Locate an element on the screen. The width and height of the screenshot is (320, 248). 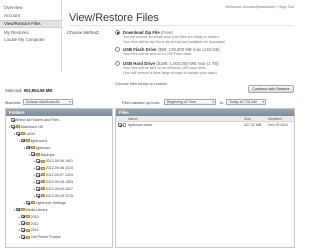
file-row: lightroom.mcat 427.32 MB Dec 29 2011 is located at coordinates (205, 125).